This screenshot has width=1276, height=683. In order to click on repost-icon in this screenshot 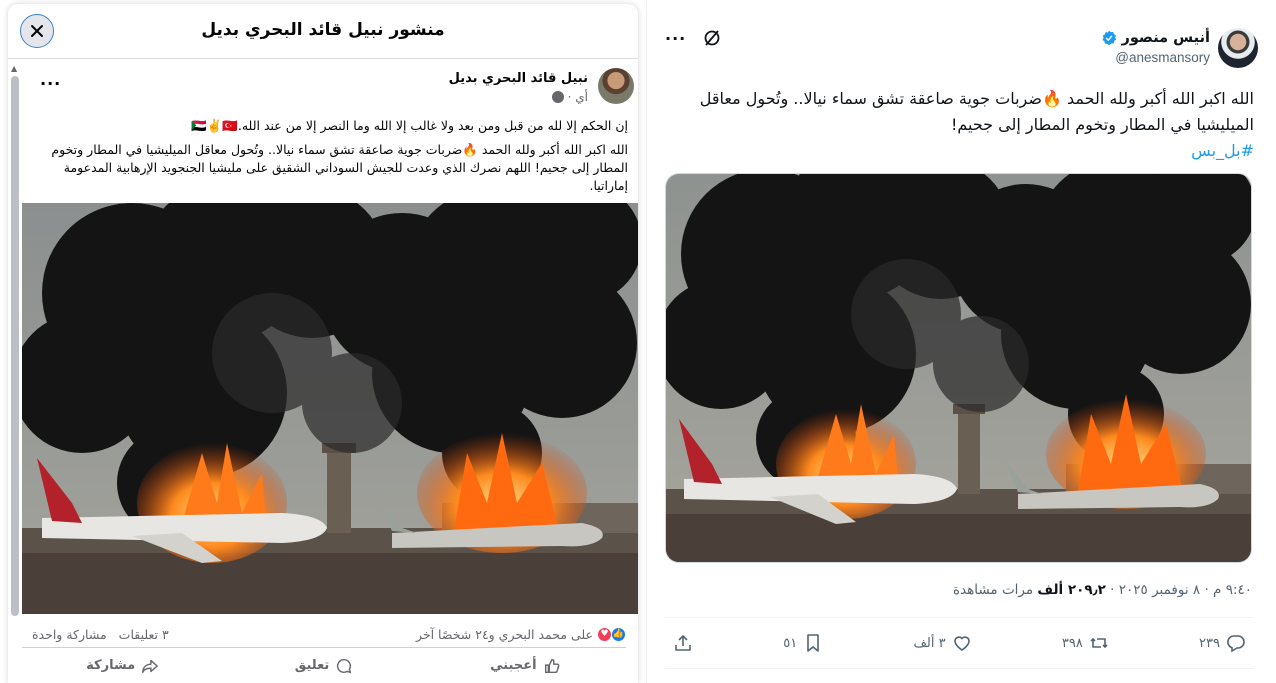, I will do `click(1099, 643)`.